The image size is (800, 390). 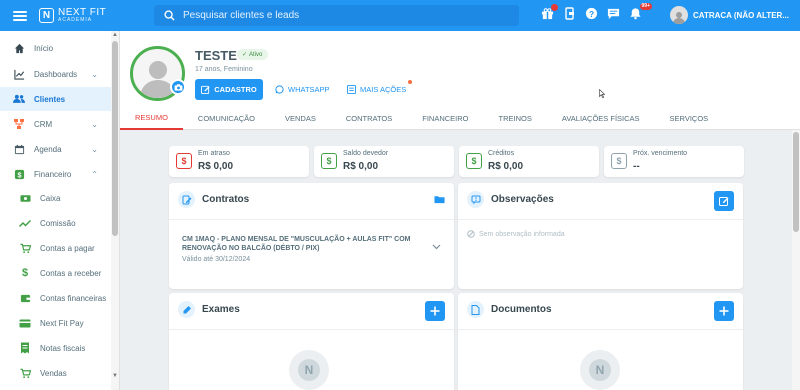 What do you see at coordinates (56, 149) in the screenshot?
I see `sidebar-item-agenda: Agenda ⌄` at bounding box center [56, 149].